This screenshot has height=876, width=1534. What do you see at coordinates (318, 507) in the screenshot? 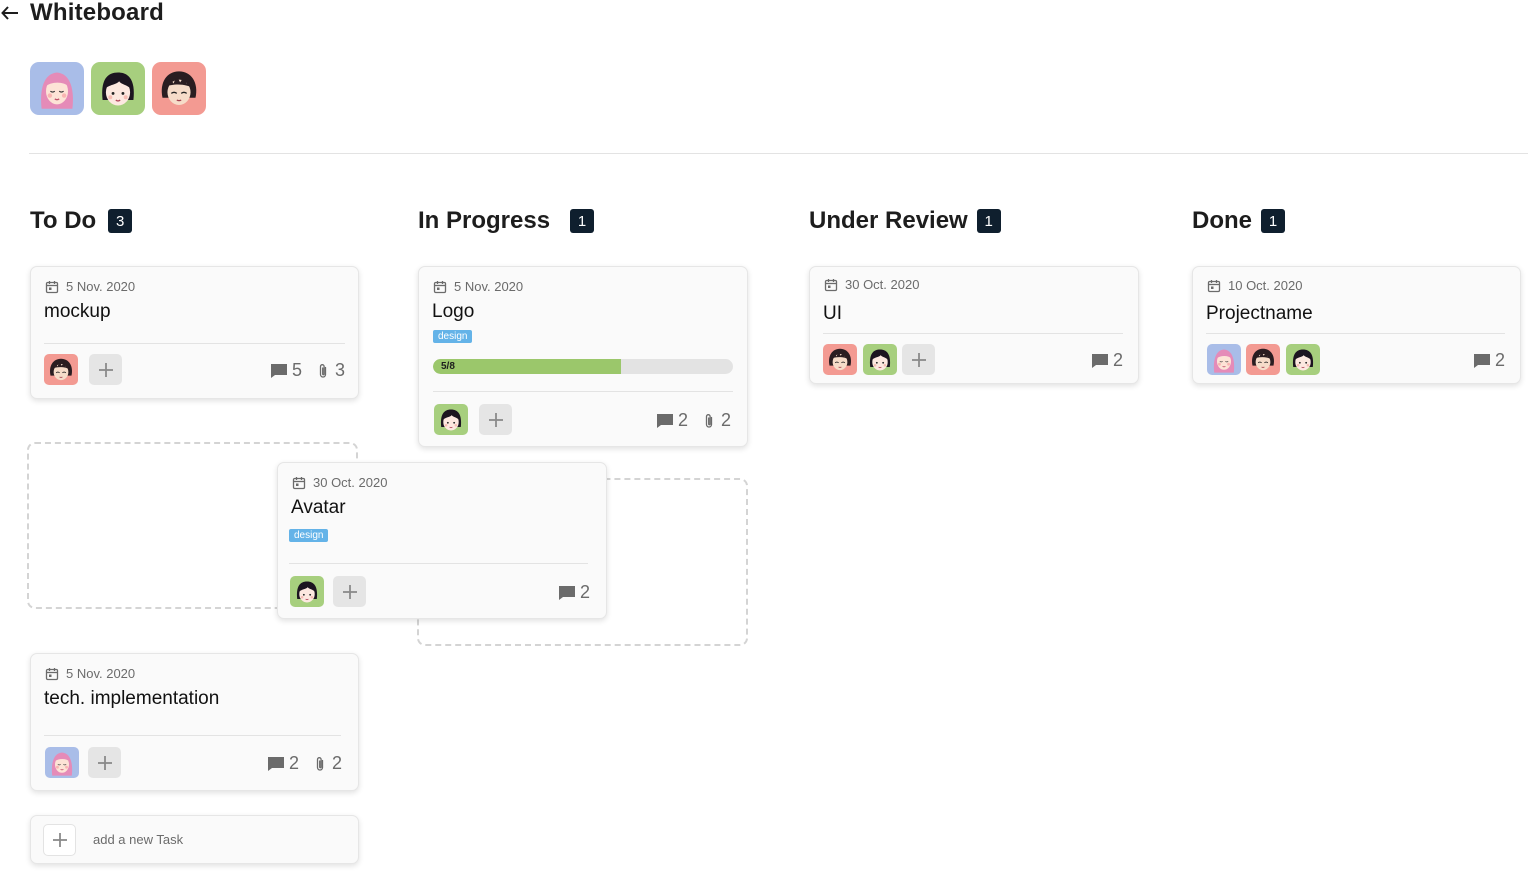
I see `card-title: Avatar` at bounding box center [318, 507].